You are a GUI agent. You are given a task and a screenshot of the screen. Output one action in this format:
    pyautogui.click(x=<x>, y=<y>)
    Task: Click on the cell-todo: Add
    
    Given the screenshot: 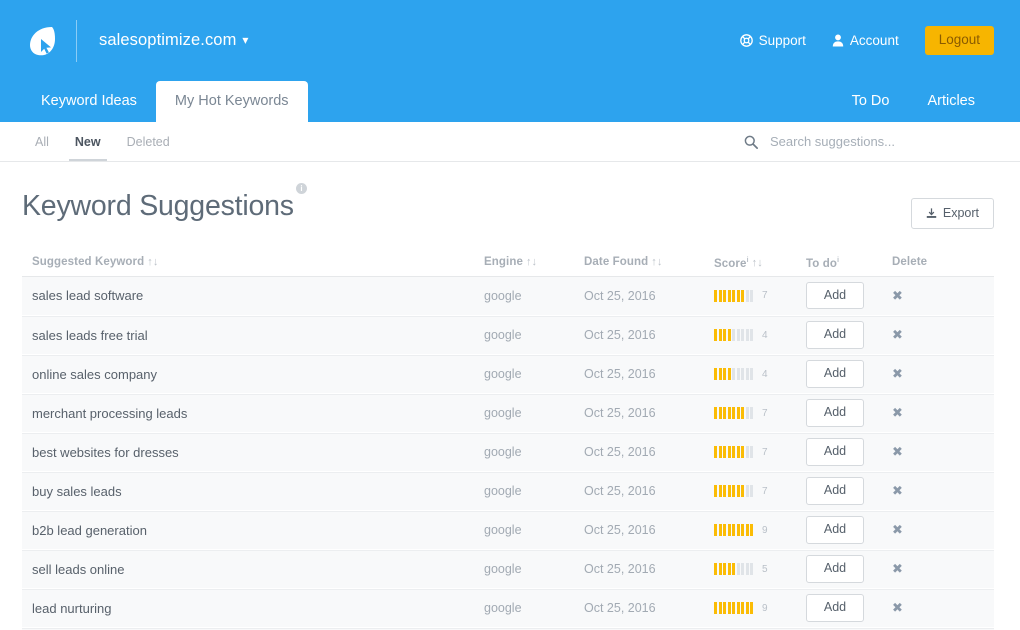 What is the action you would take?
    pyautogui.click(x=849, y=452)
    